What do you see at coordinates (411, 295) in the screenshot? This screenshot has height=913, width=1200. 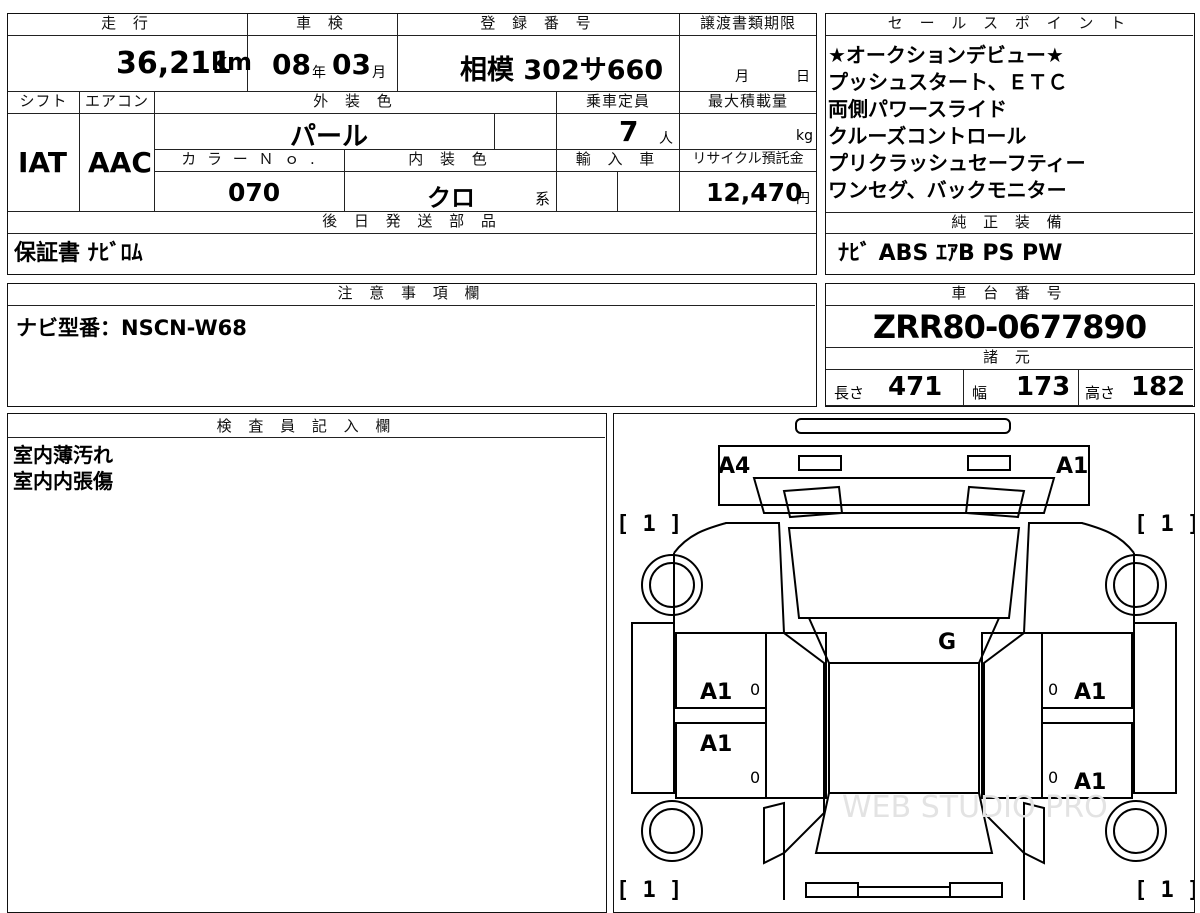 I see `notes-header: 注 意 事 項 欄` at bounding box center [411, 295].